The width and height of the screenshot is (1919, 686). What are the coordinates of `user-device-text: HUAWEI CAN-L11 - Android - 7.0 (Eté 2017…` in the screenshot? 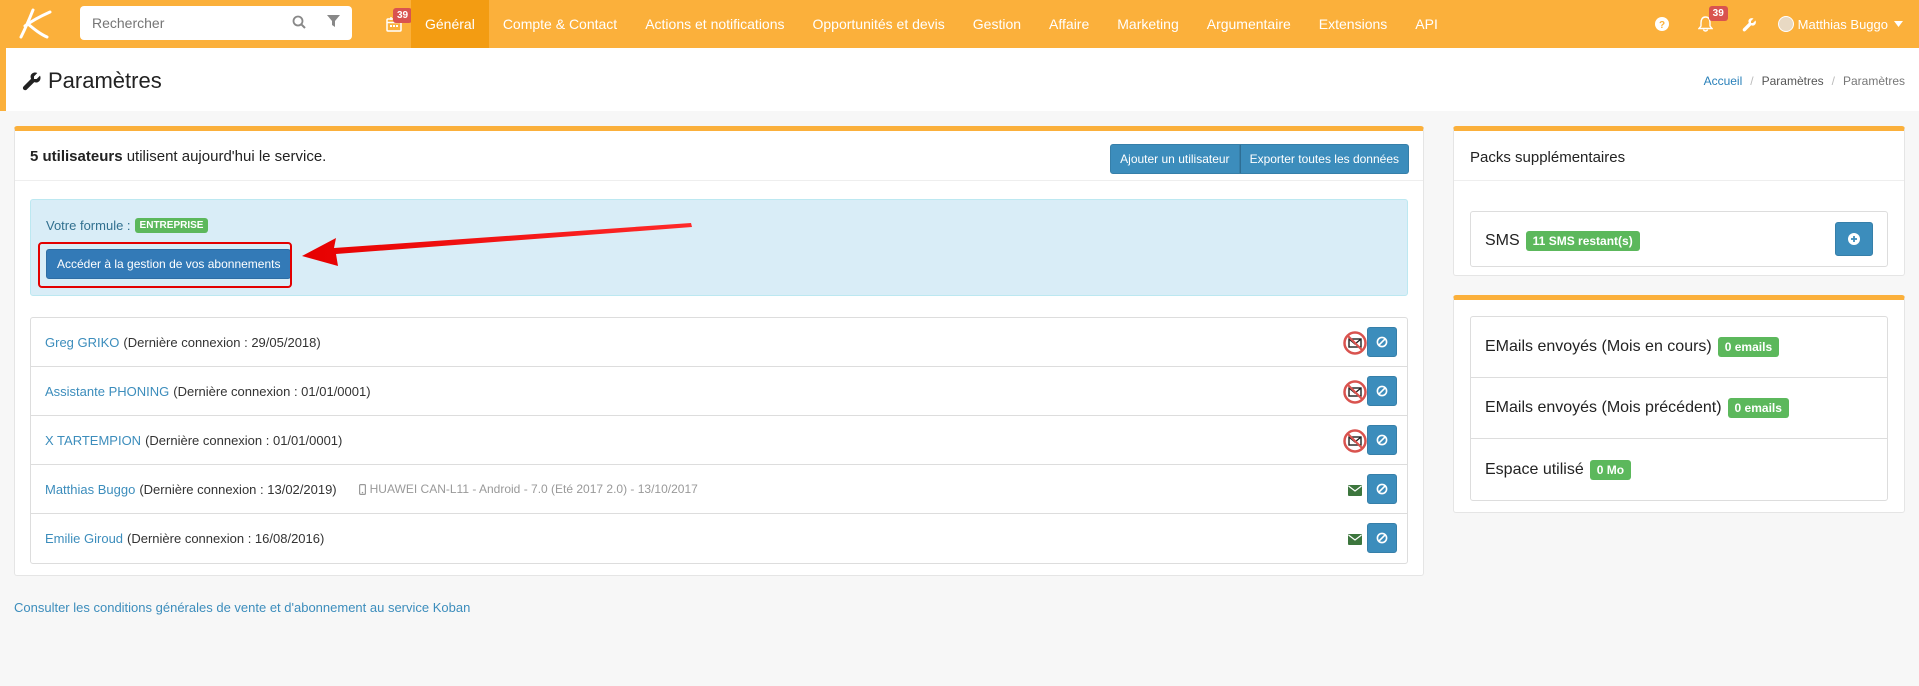 It's located at (533, 489).